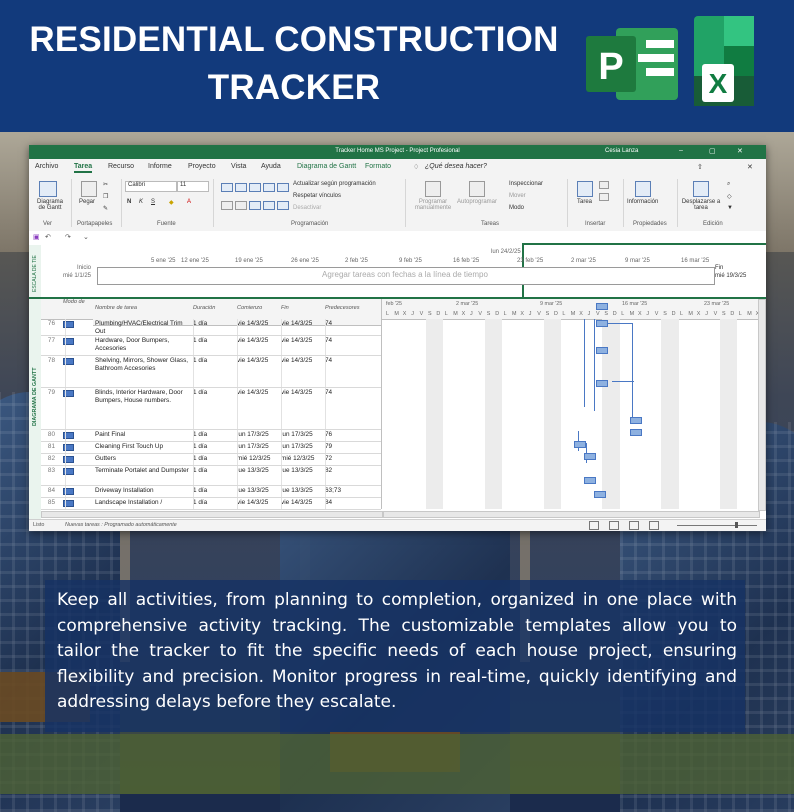 The height and width of the screenshot is (812, 794). Describe the element at coordinates (258, 492) in the screenshot. I see `task-start-cell: jue 13/3/25` at that location.